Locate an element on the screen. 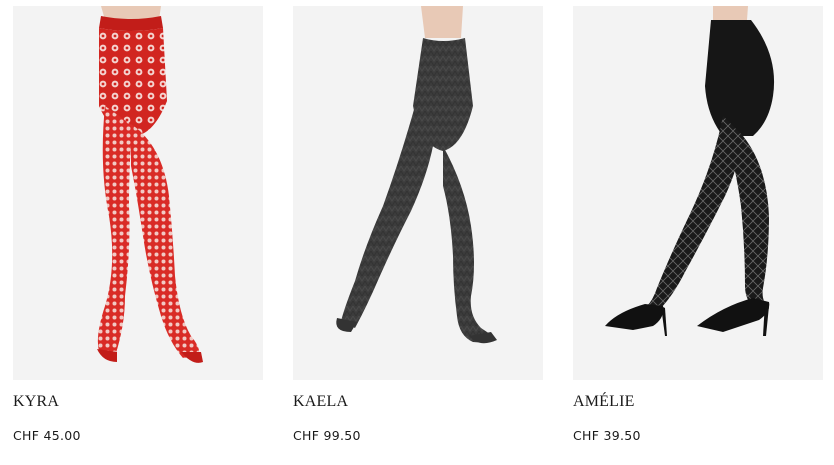 The image size is (834, 465). product-price: CHF 45.00 is located at coordinates (47, 435).